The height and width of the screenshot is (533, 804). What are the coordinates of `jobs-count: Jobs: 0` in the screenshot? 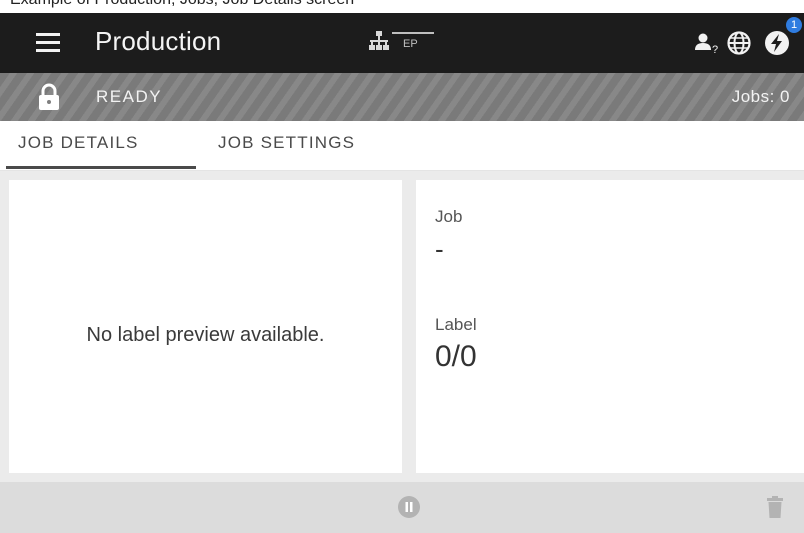 It's located at (760, 96).